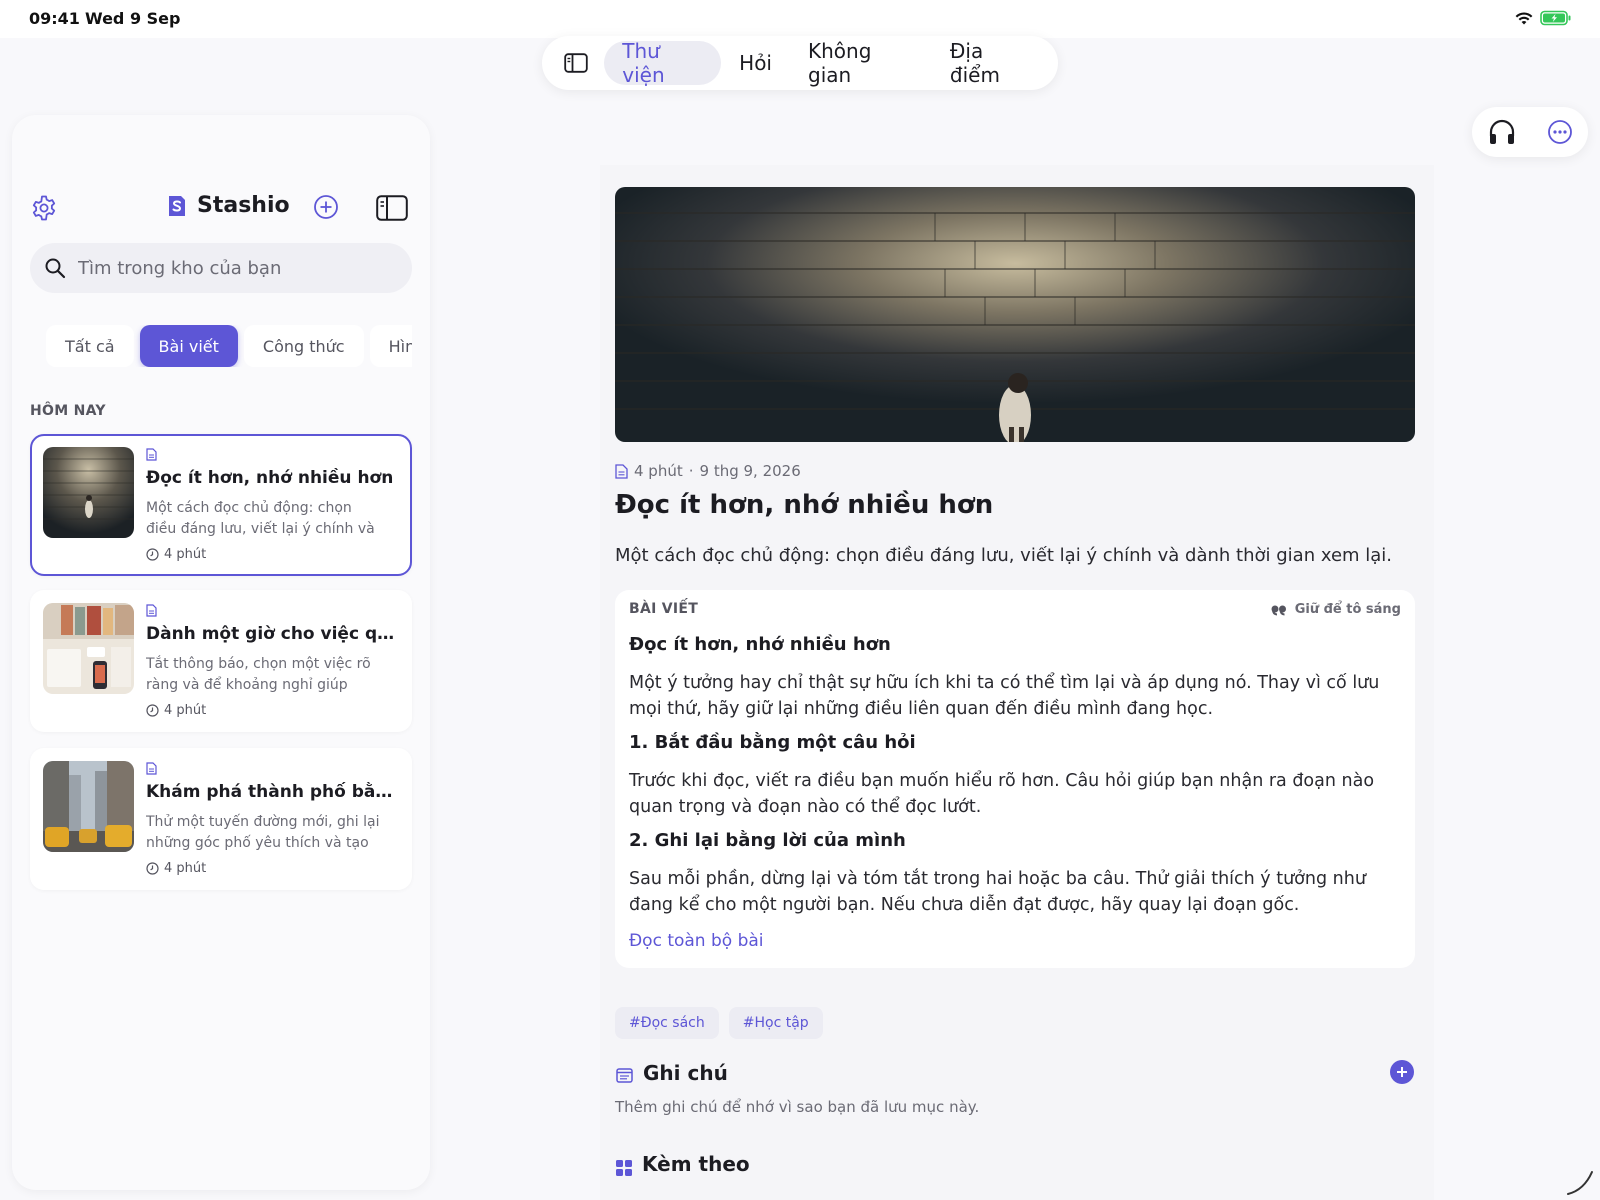  What do you see at coordinates (1555, 18) in the screenshot?
I see `battery-icon` at bounding box center [1555, 18].